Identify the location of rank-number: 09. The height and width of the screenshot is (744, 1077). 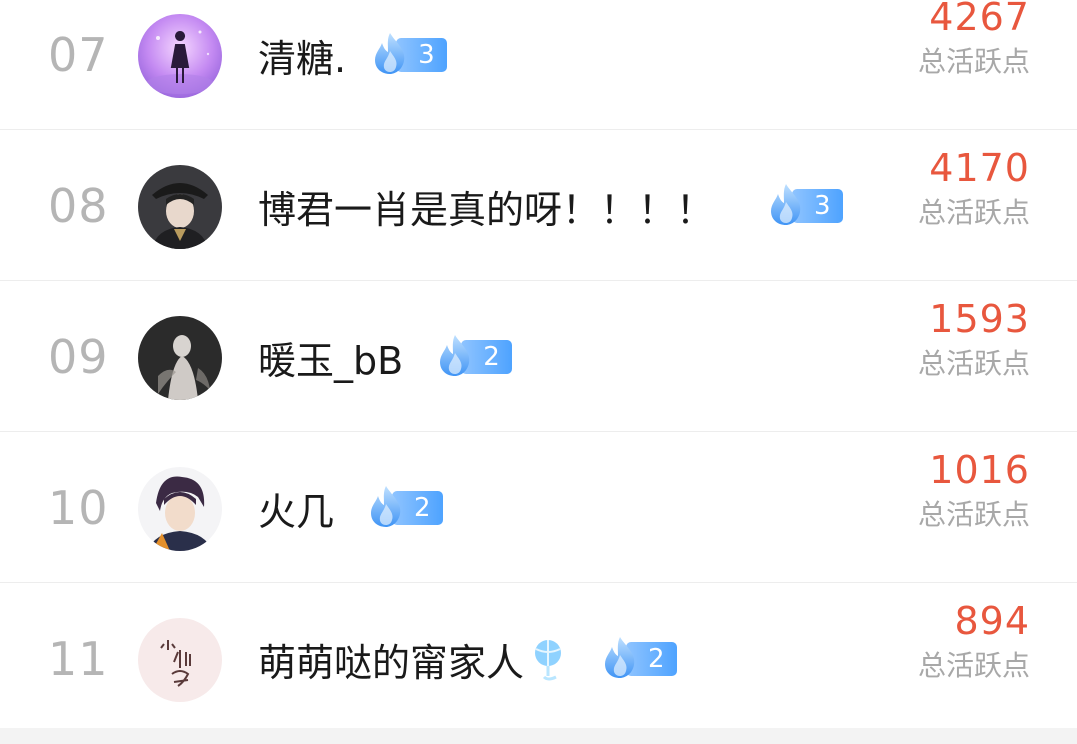
(78, 357).